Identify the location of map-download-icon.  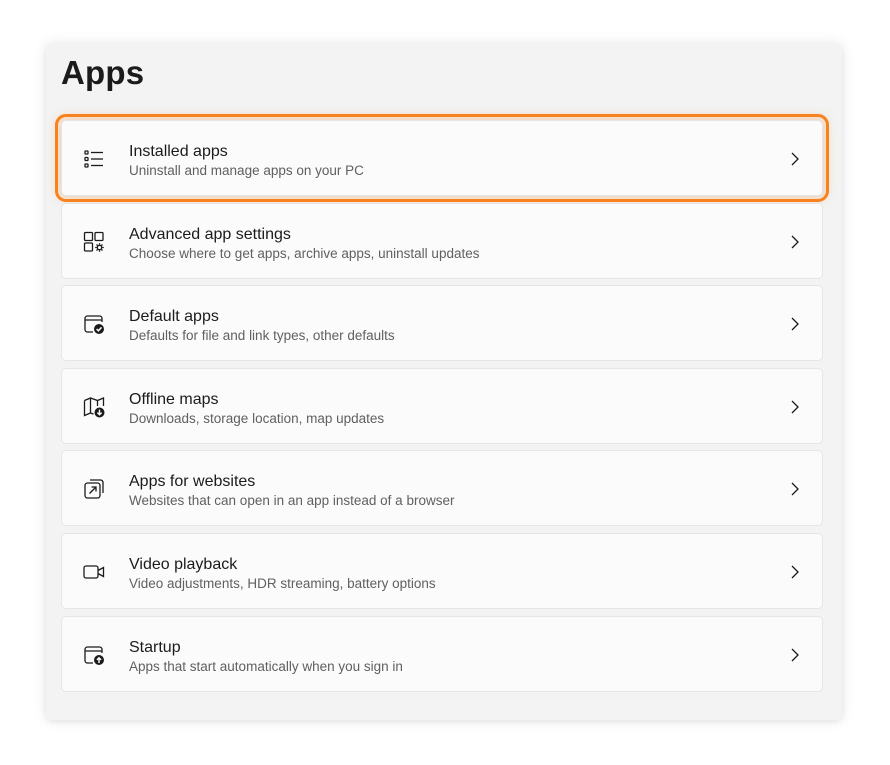
(94, 407).